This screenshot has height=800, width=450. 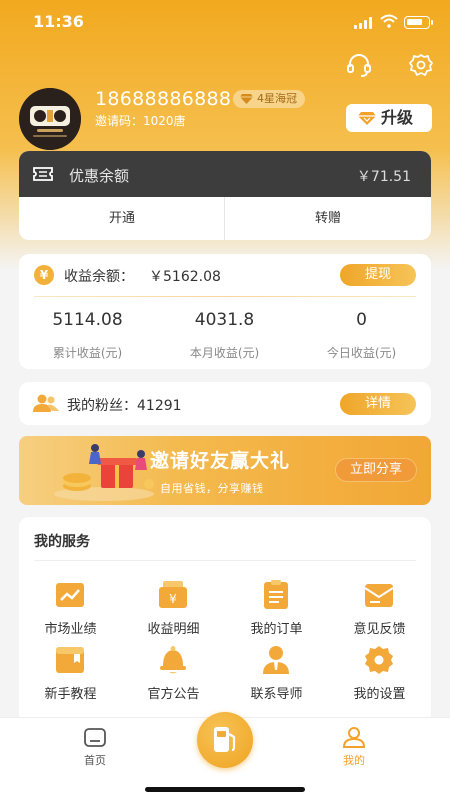 What do you see at coordinates (224, 353) in the screenshot?
I see `stat-month-label: 本月收益(元)` at bounding box center [224, 353].